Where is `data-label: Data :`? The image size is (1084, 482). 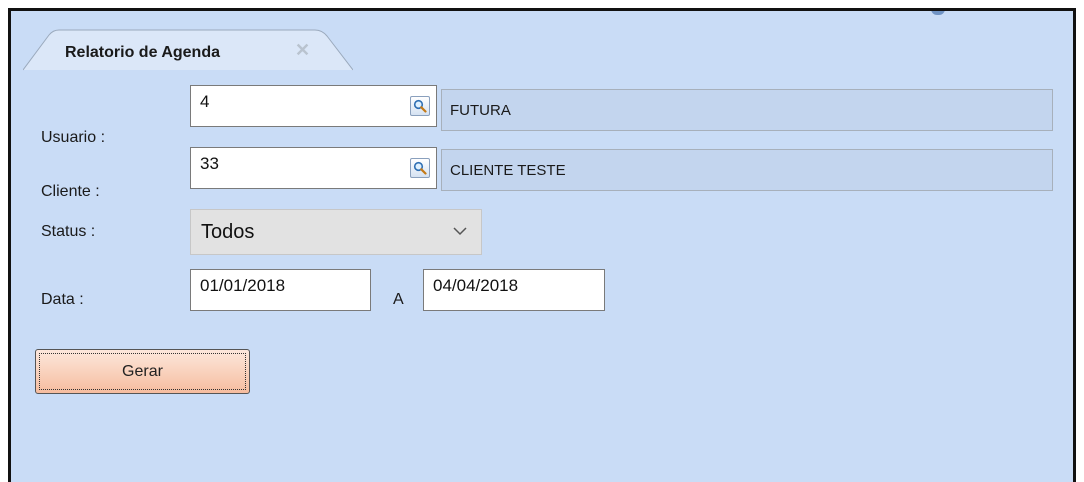 data-label: Data : is located at coordinates (62, 299).